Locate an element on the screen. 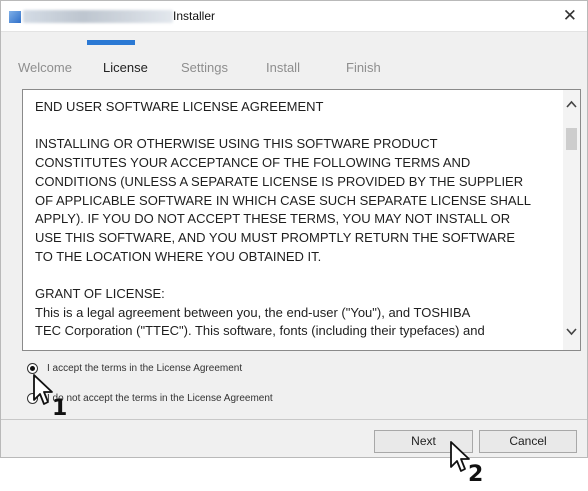 The image size is (588, 491). step-number-1: 1 is located at coordinates (60, 408).